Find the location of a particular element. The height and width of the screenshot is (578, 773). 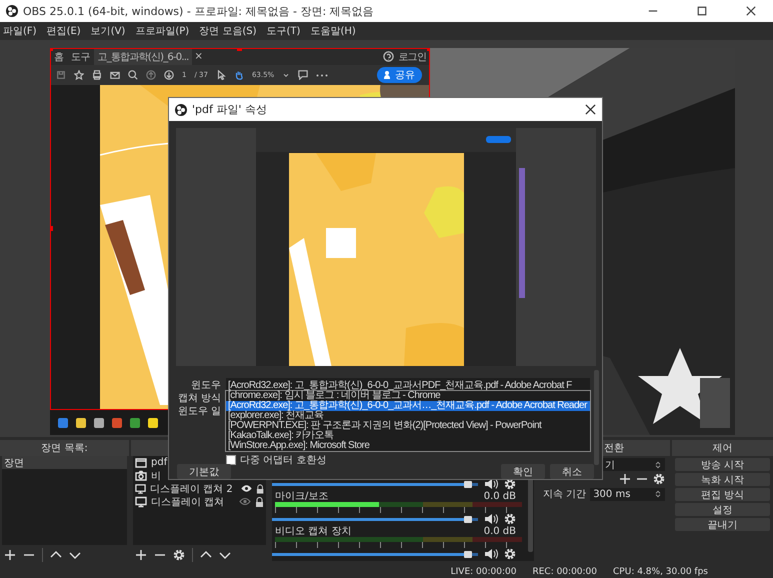

status-text: CPU: 4.8%, 30.00 fps is located at coordinates (660, 571).